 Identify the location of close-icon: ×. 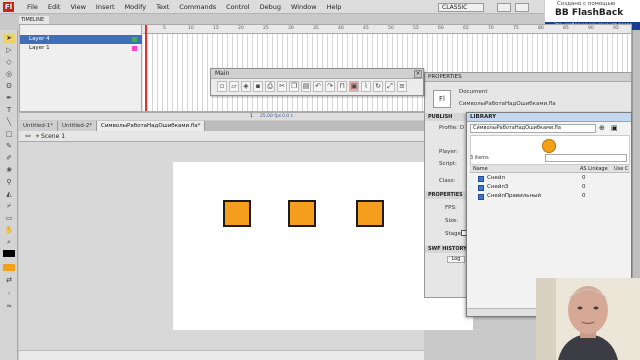
(418, 74).